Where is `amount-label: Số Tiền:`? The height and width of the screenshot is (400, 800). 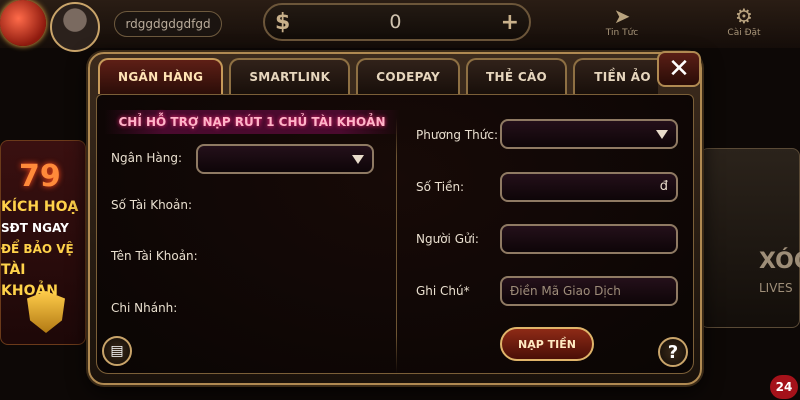 amount-label: Số Tiền: is located at coordinates (440, 187).